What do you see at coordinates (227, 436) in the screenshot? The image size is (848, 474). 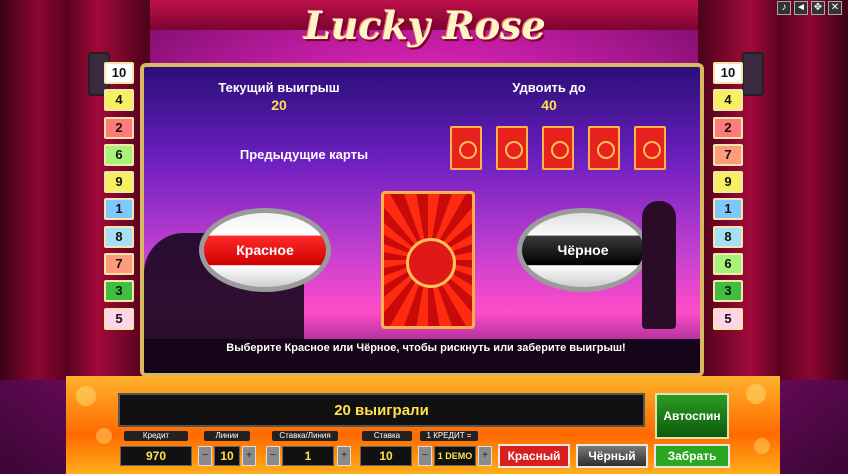 I see `lines-label: Линии` at bounding box center [227, 436].